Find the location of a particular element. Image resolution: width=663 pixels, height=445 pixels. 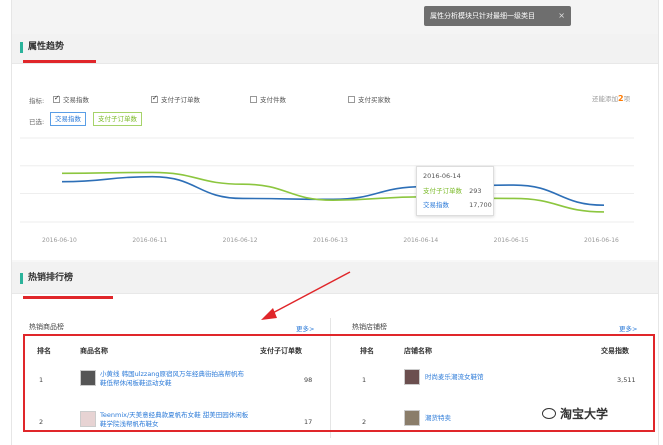

indicator-label: 指标: is located at coordinates (37, 101).